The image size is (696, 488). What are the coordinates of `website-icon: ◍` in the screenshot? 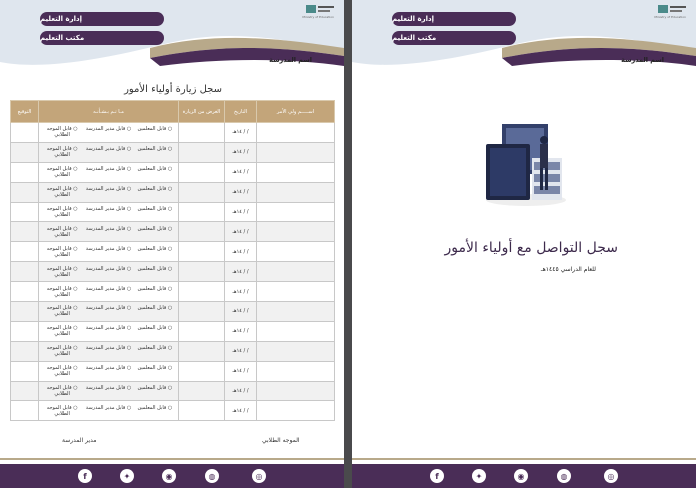 It's located at (212, 476).